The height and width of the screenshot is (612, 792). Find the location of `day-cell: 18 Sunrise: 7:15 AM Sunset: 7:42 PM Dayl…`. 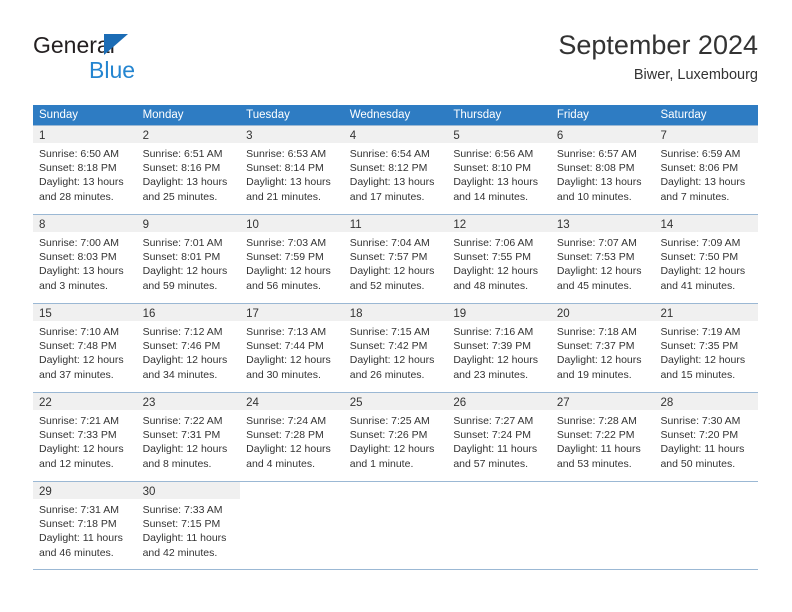

day-cell: 18 Sunrise: 7:15 AM Sunset: 7:42 PM Dayl… is located at coordinates (395, 348).